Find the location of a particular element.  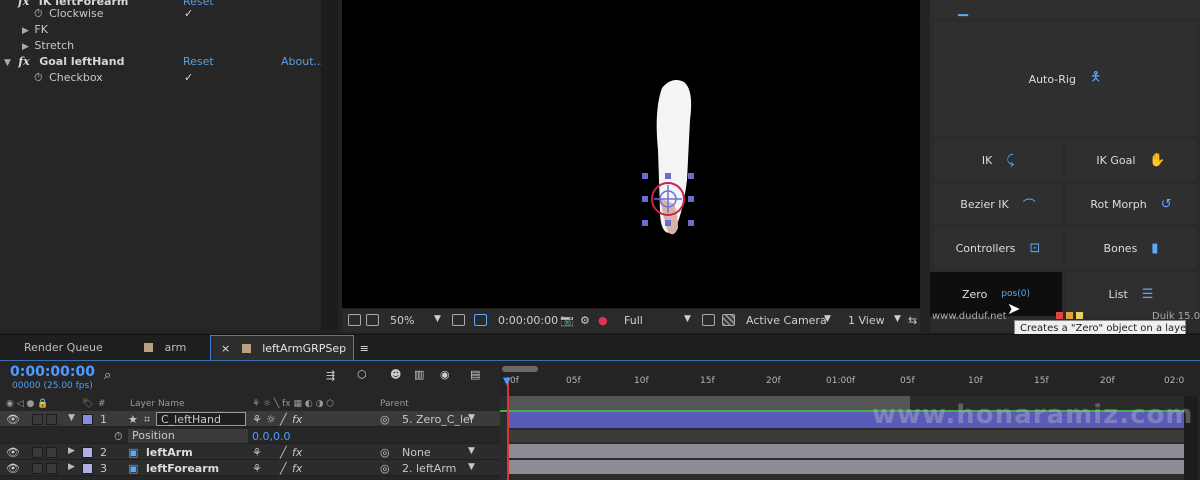

duik-top-icon: ▁ is located at coordinates (963, 9).